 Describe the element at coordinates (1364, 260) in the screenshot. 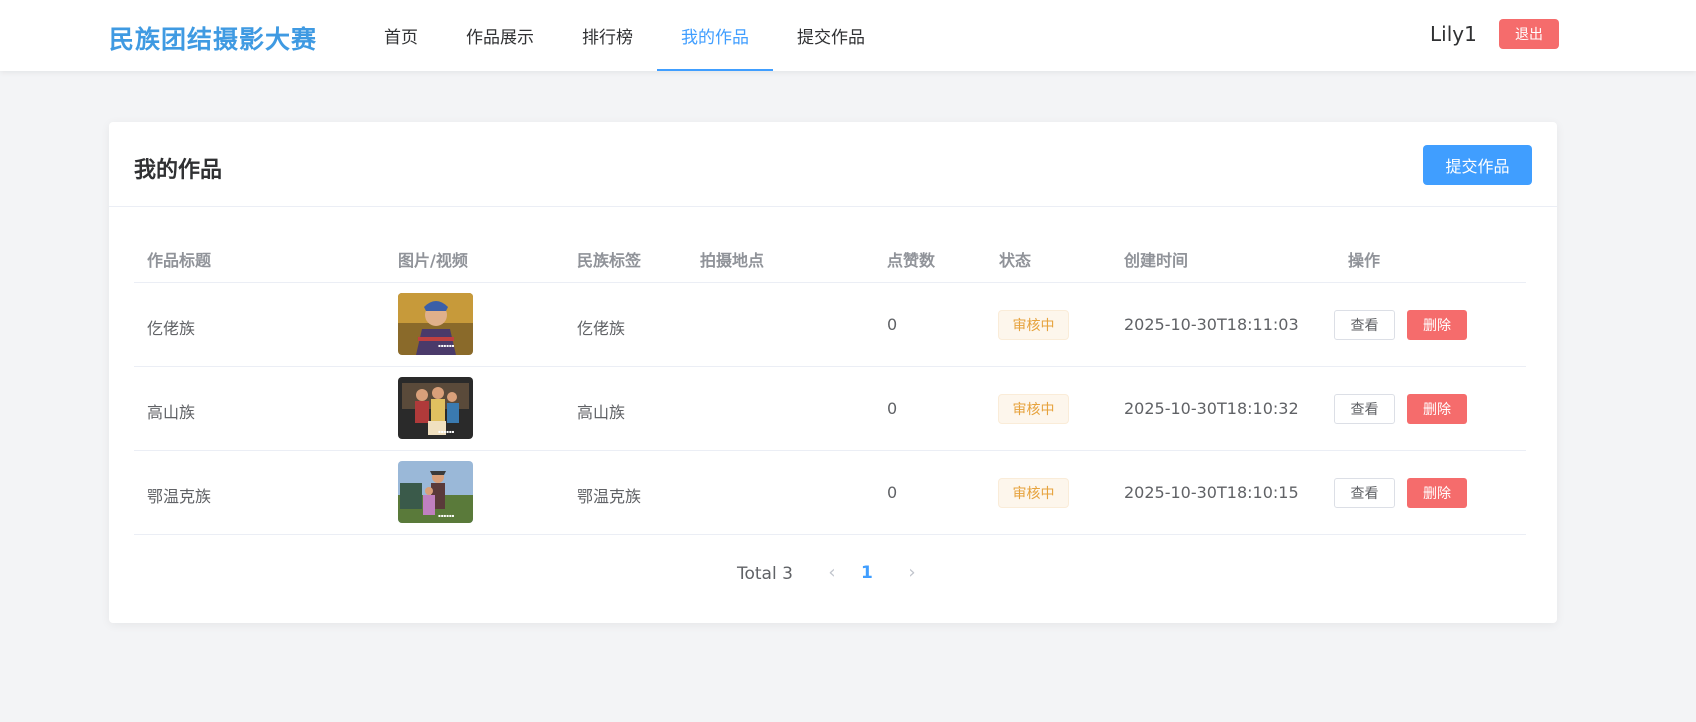

I see `column-header-actions: 操作` at that location.